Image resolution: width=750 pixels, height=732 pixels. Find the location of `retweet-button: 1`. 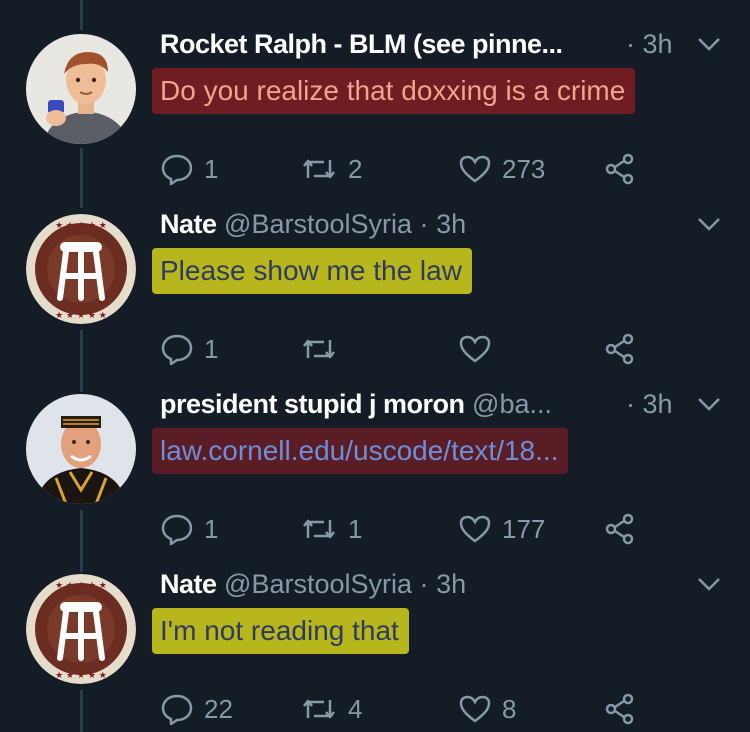

retweet-button: 1 is located at coordinates (331, 529).